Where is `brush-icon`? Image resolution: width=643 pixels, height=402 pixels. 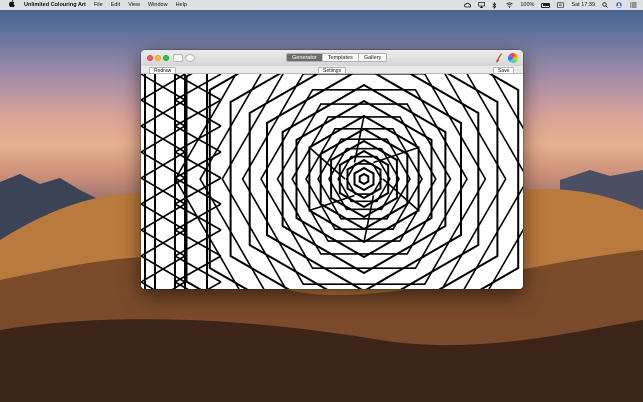 brush-icon is located at coordinates (499, 58).